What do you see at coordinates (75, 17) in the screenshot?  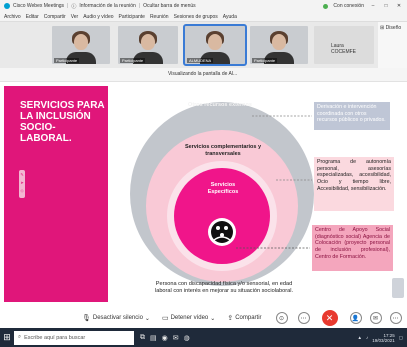 I see `menu-ver: Ver` at bounding box center [75, 17].